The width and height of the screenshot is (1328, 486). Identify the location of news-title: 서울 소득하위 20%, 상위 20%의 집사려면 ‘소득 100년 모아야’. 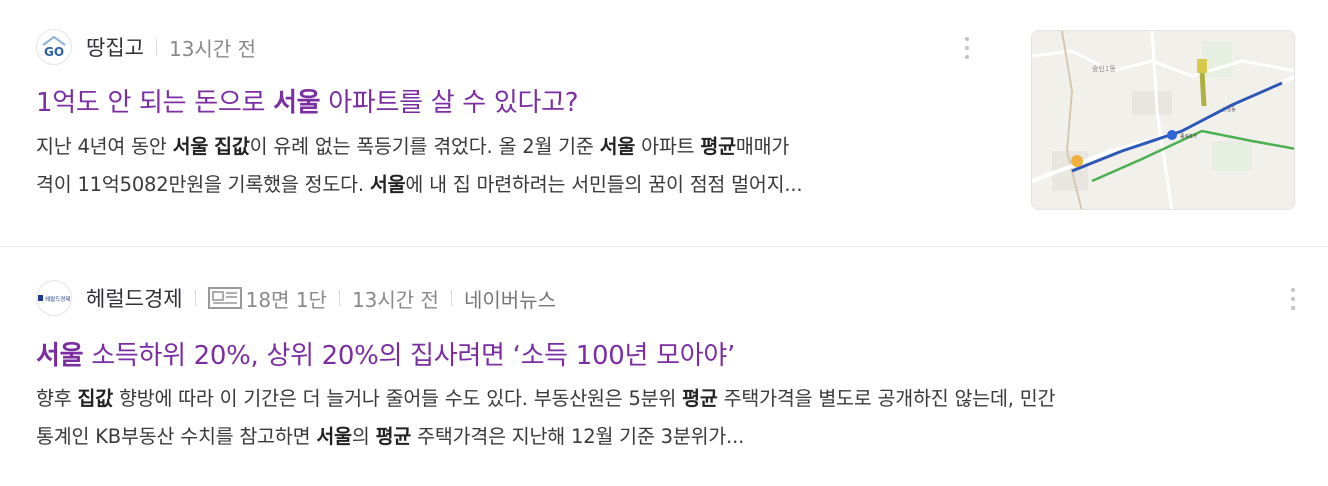
(385, 353).